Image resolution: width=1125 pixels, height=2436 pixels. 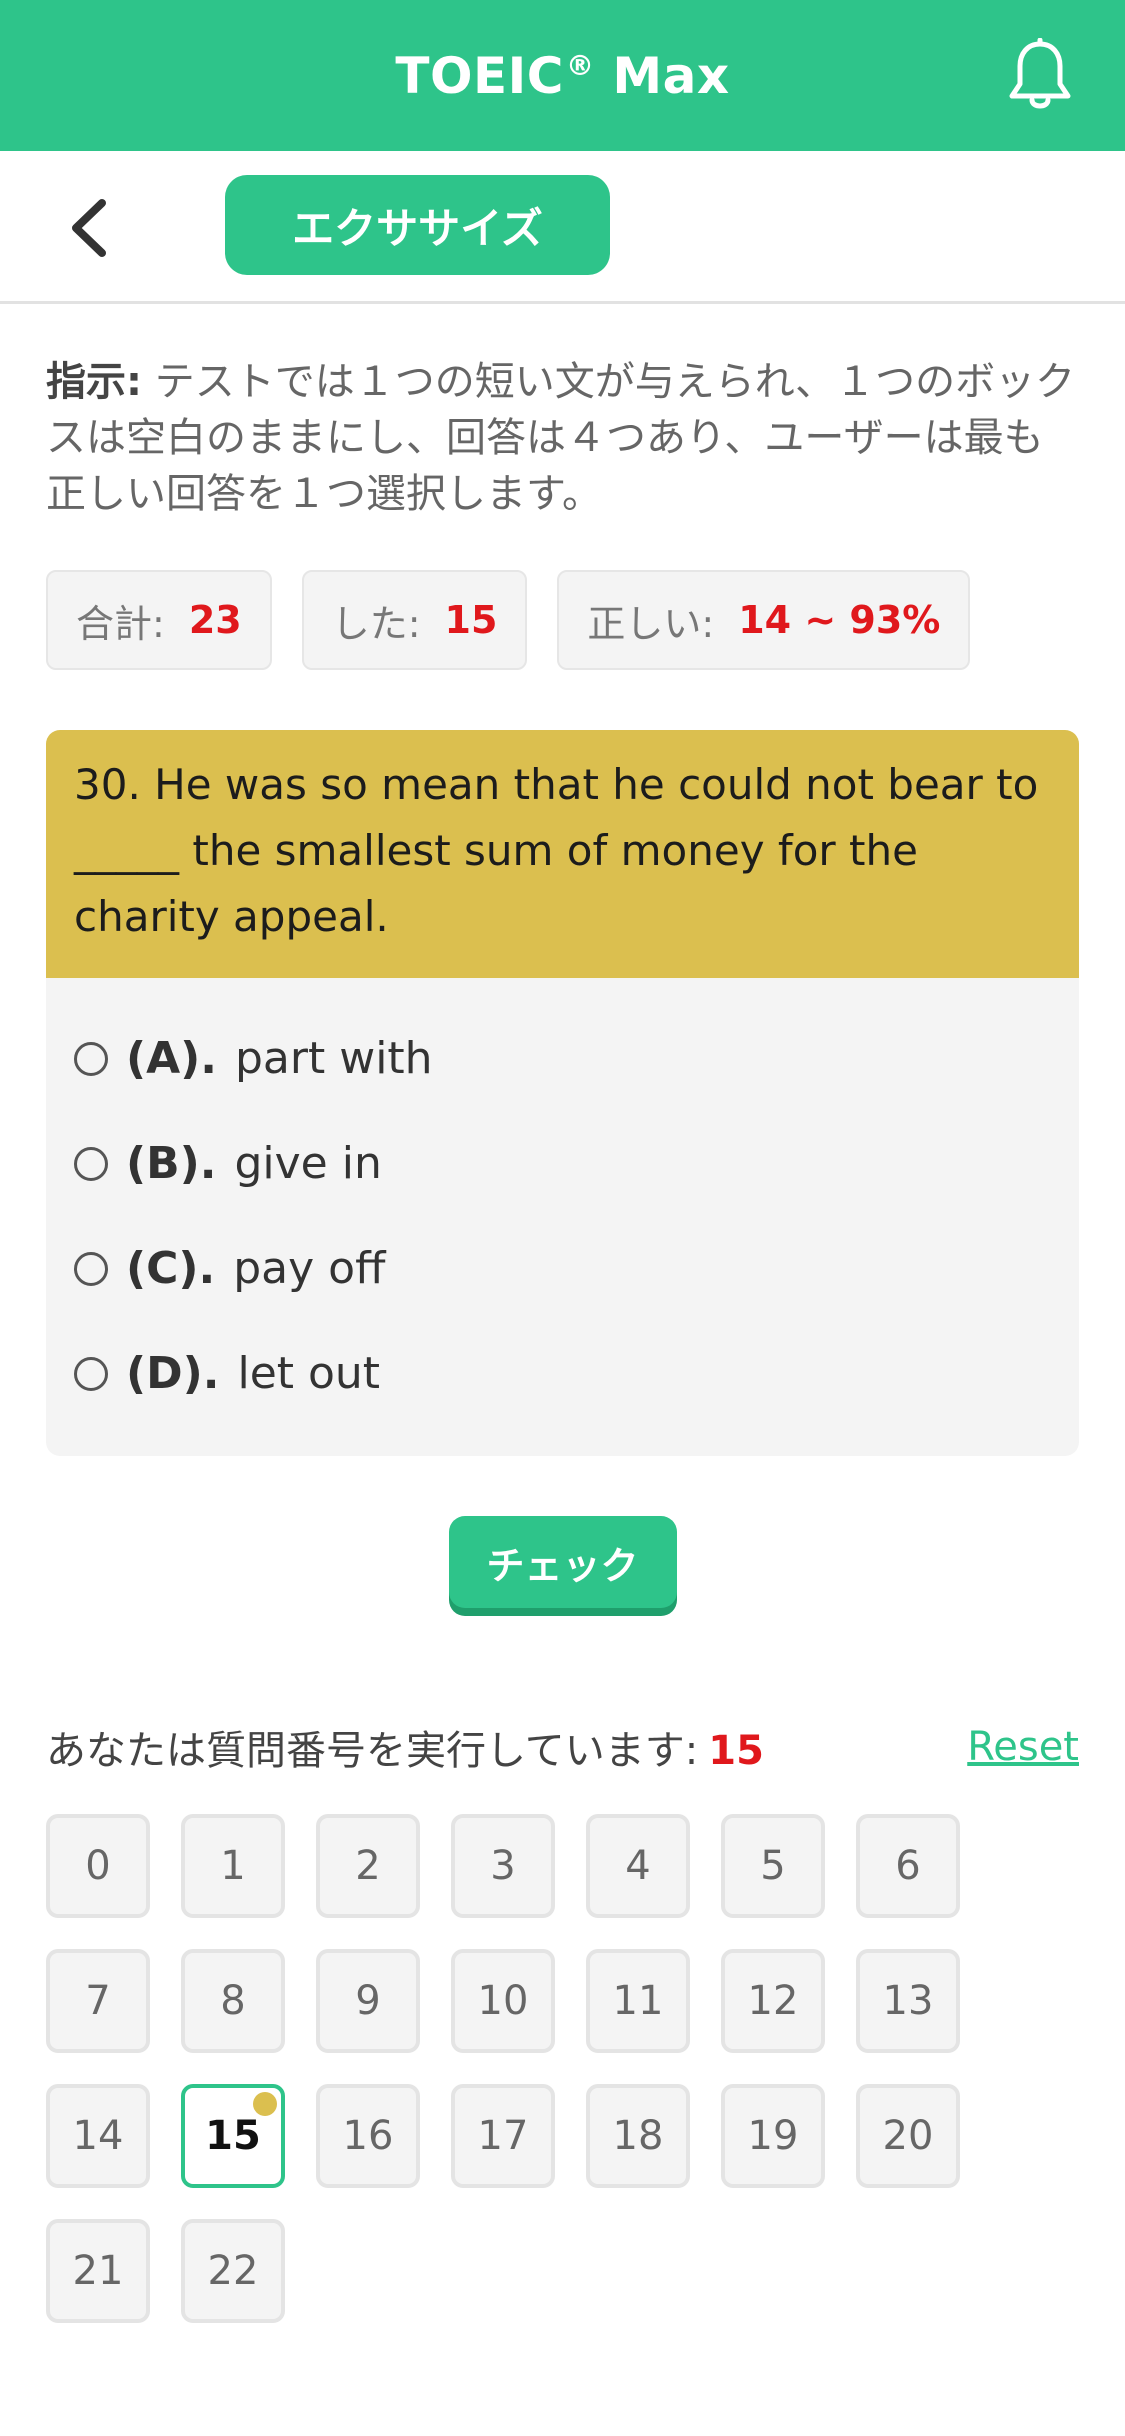 What do you see at coordinates (1040, 76) in the screenshot?
I see `bell-icon` at bounding box center [1040, 76].